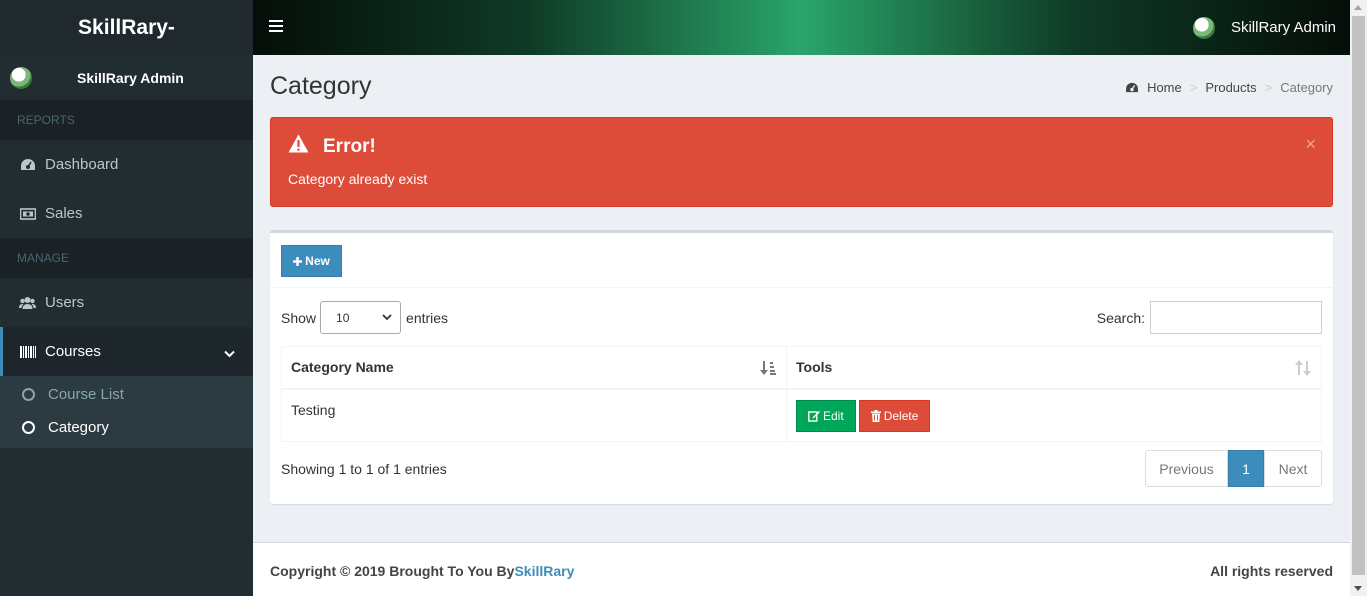  What do you see at coordinates (427, 317) in the screenshot?
I see `entries-label: entries` at bounding box center [427, 317].